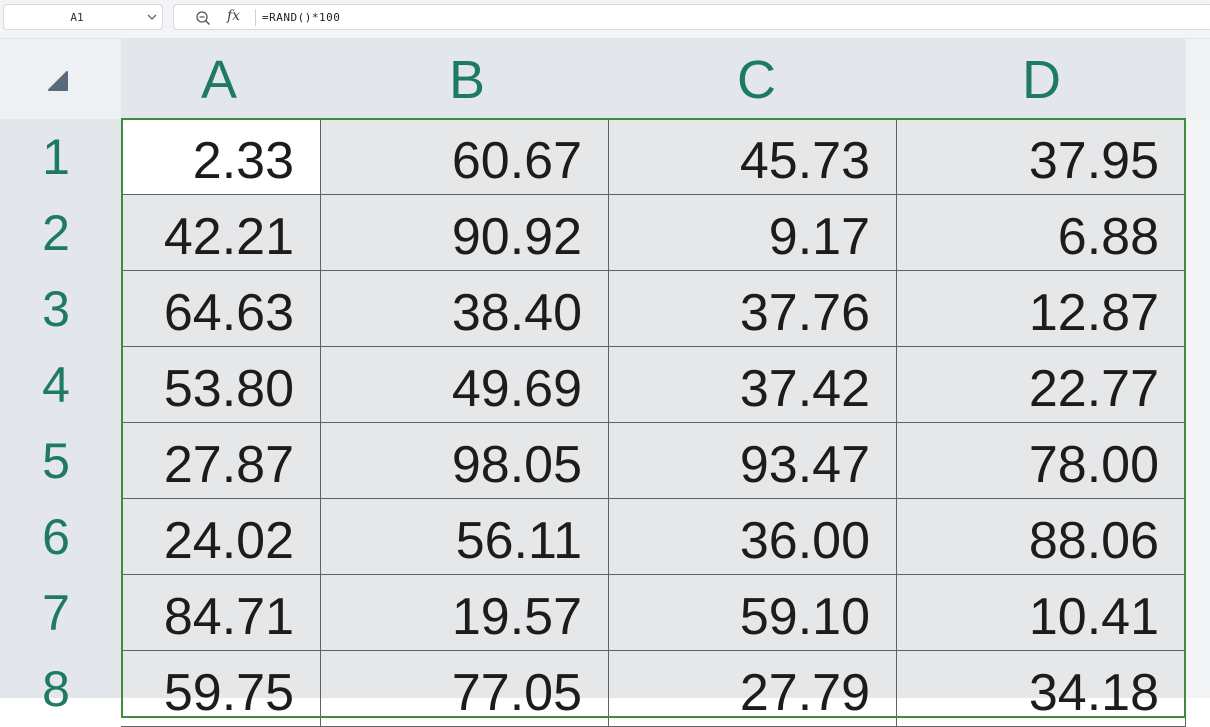 The width and height of the screenshot is (1210, 727). What do you see at coordinates (691, 17) in the screenshot?
I see `formula-area: fx =RAND()*100` at bounding box center [691, 17].